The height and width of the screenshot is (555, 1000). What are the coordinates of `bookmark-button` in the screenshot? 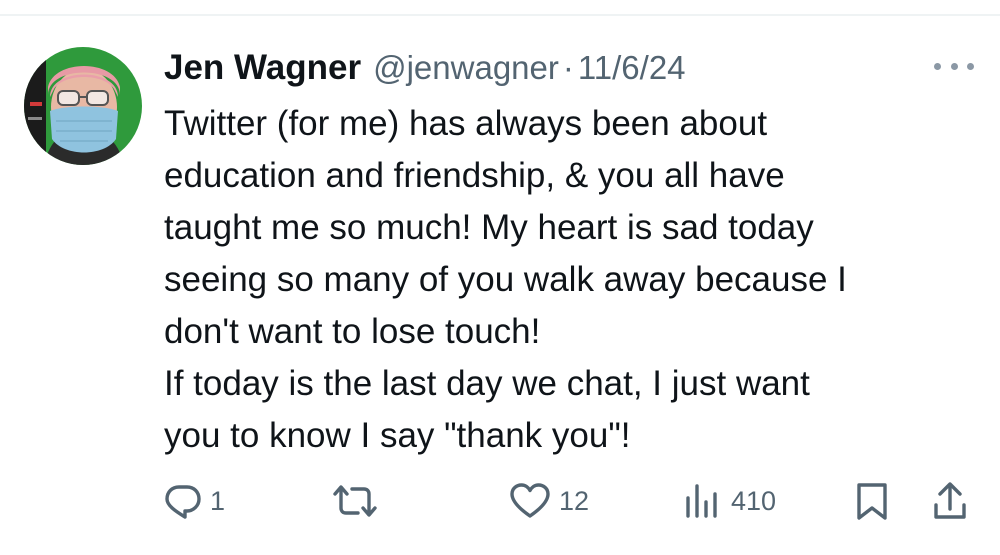 It's located at (872, 501).